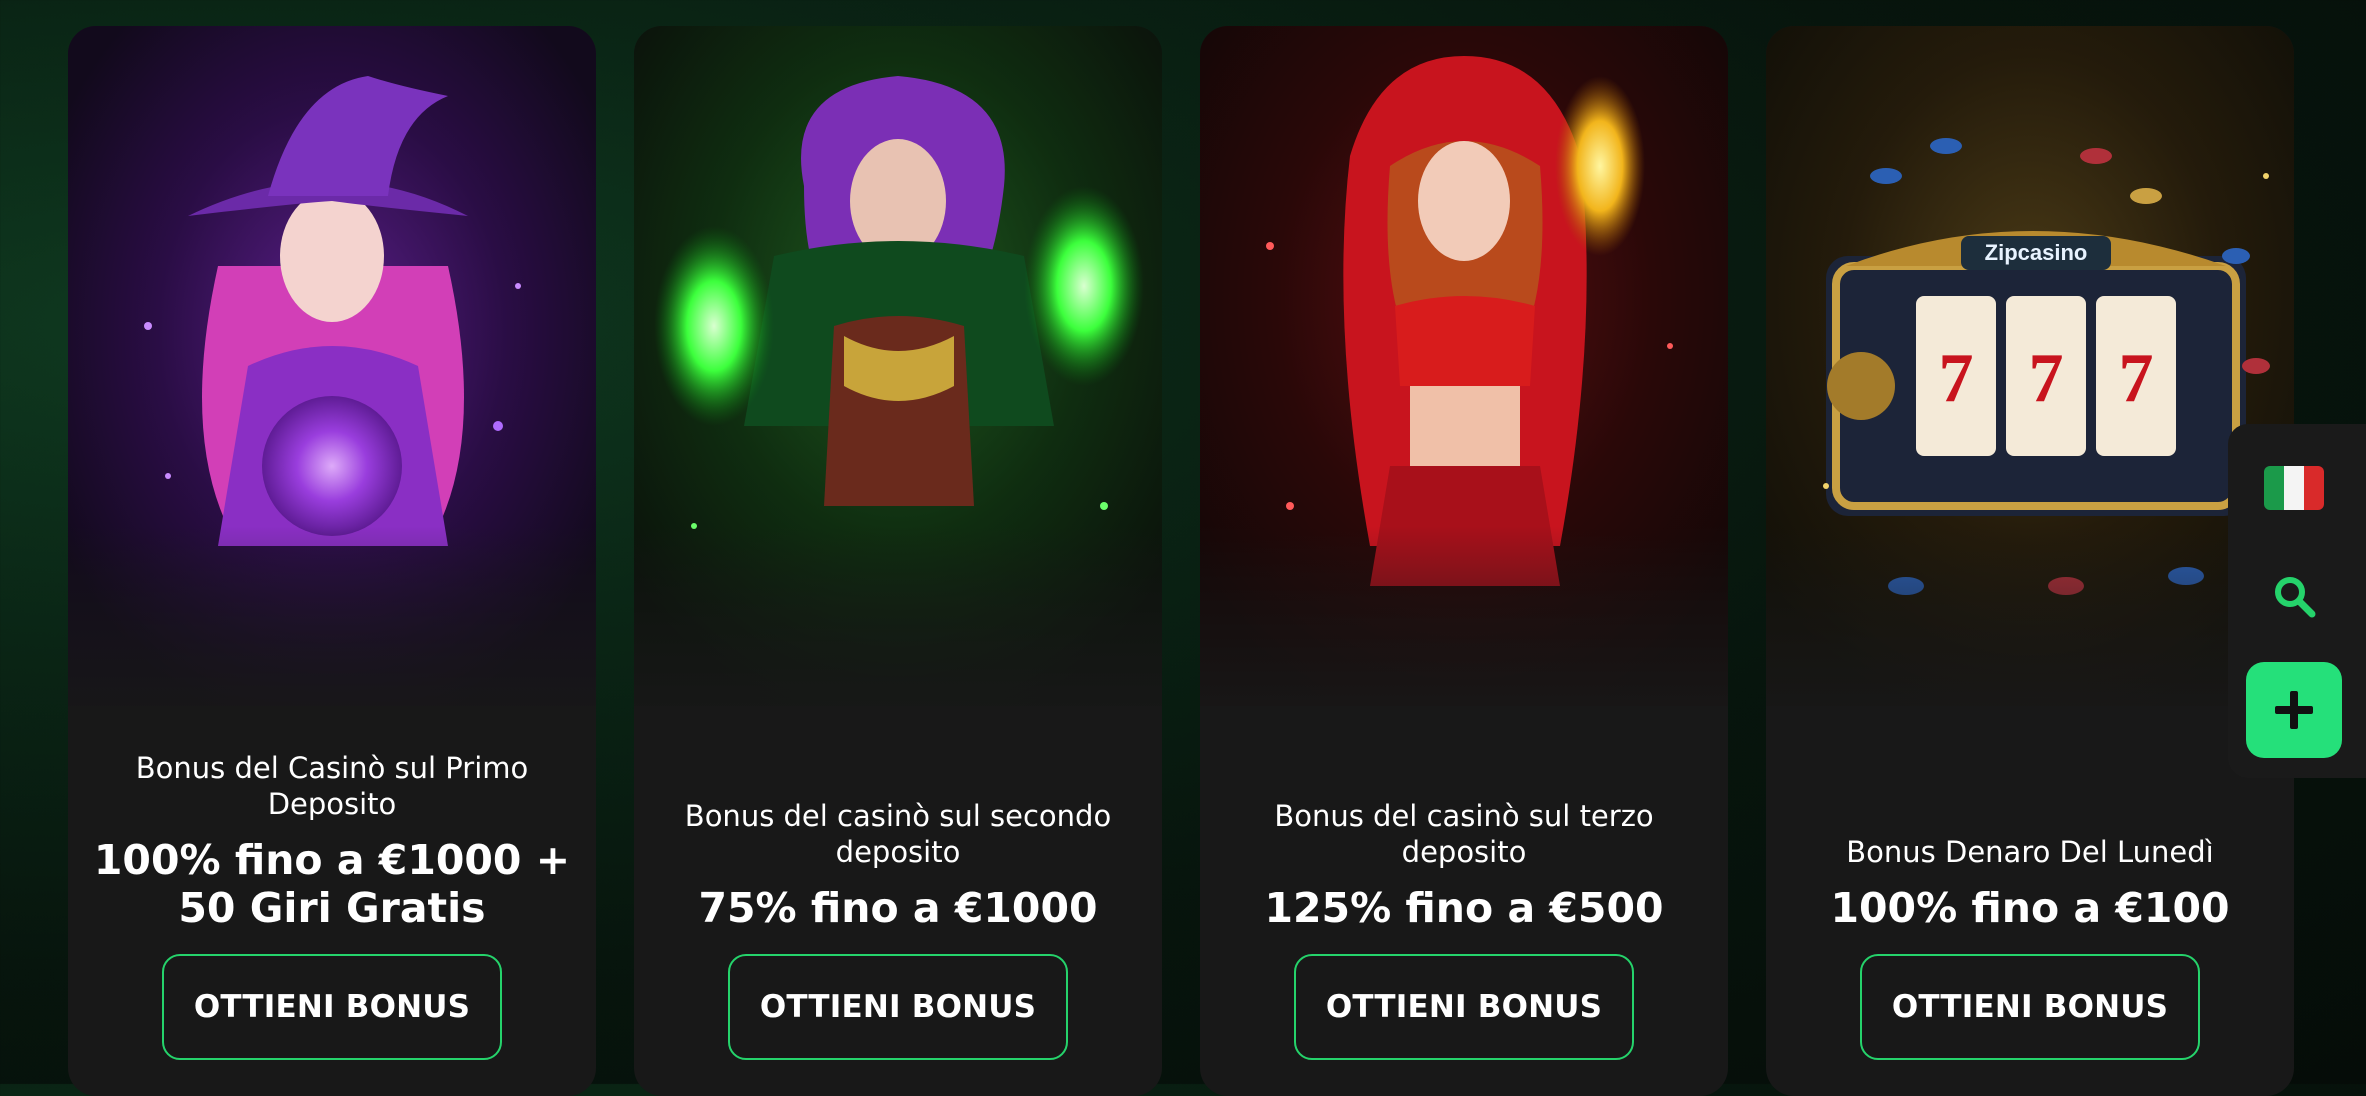 This screenshot has height=1096, width=2366. I want to click on bonus-subtitle: Bonus Denaro Del Lunedì, so click(2030, 852).